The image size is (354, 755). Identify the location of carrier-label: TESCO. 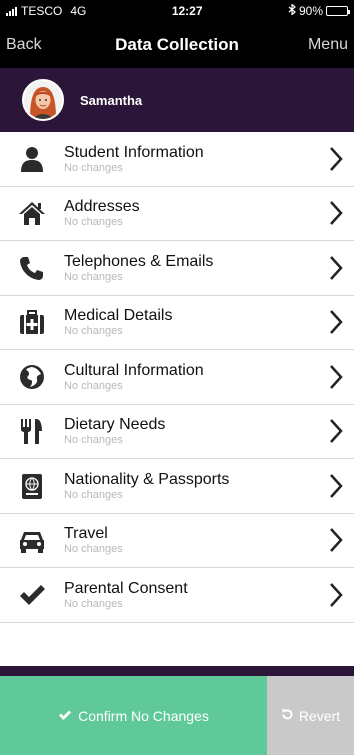
(42, 11).